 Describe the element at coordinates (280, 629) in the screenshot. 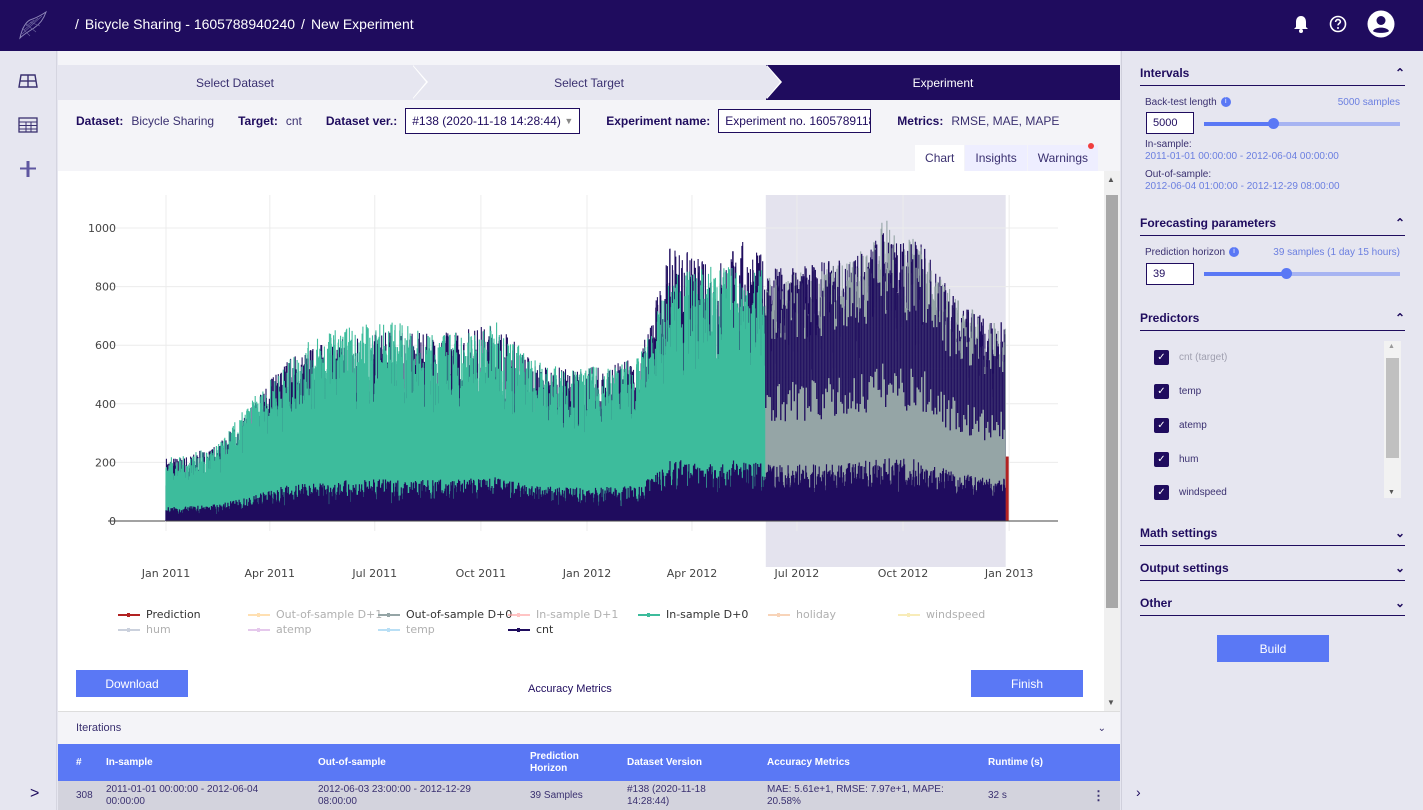

I see `legend-item-atemp: atemp` at that location.